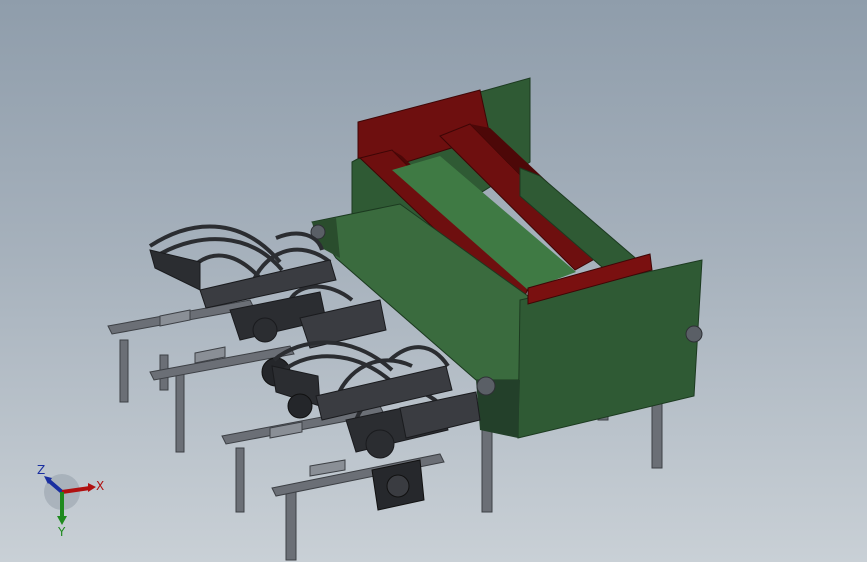 This screenshot has height=562, width=867. I want to click on orientation-triad: Z X Y, so click(73, 498).